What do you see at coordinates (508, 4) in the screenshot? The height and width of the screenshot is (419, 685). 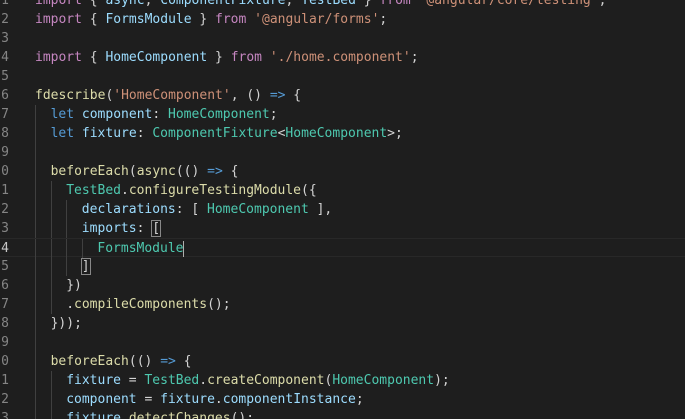 I see `code-token: '@angular/core/testing'` at bounding box center [508, 4].